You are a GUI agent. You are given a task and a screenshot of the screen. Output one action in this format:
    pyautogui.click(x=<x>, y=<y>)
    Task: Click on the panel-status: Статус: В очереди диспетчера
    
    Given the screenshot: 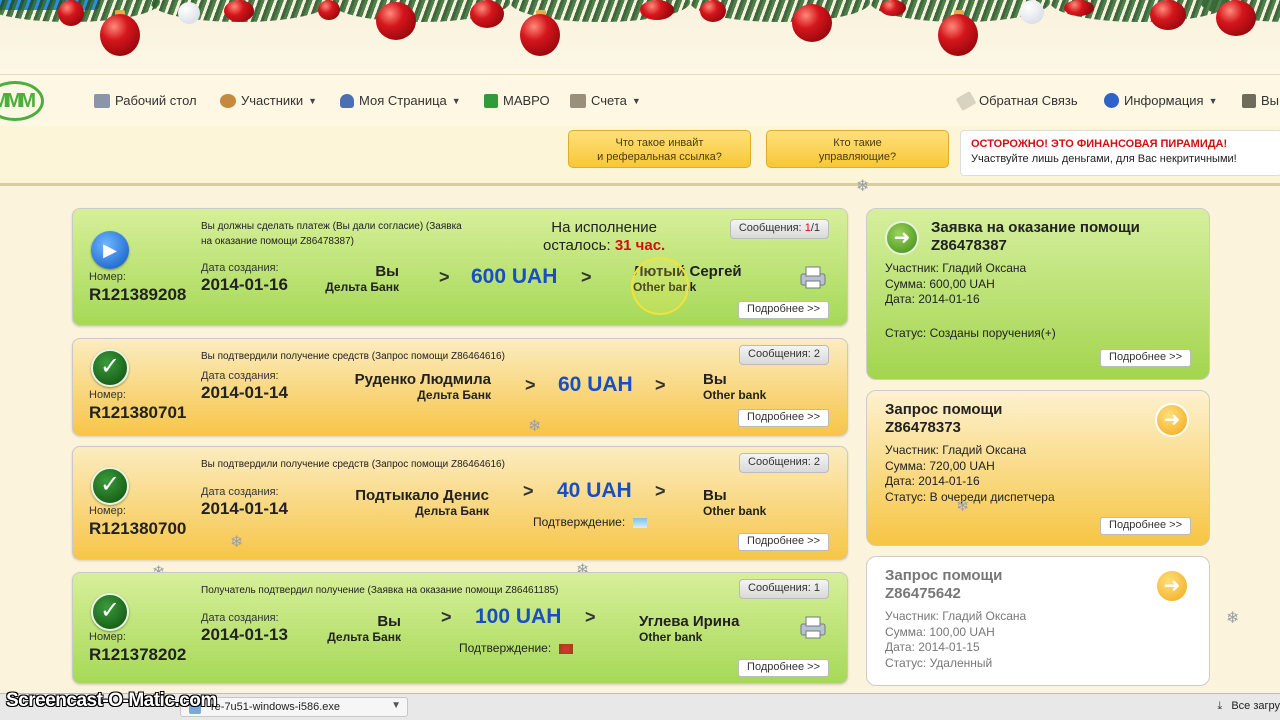 What is the action you would take?
    pyautogui.click(x=970, y=496)
    